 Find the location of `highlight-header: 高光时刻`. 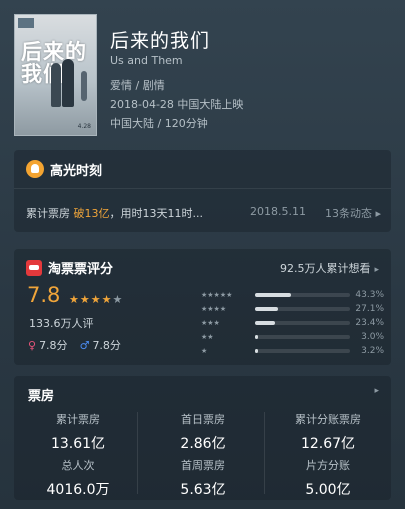

highlight-header: 高光时刻 is located at coordinates (64, 169).